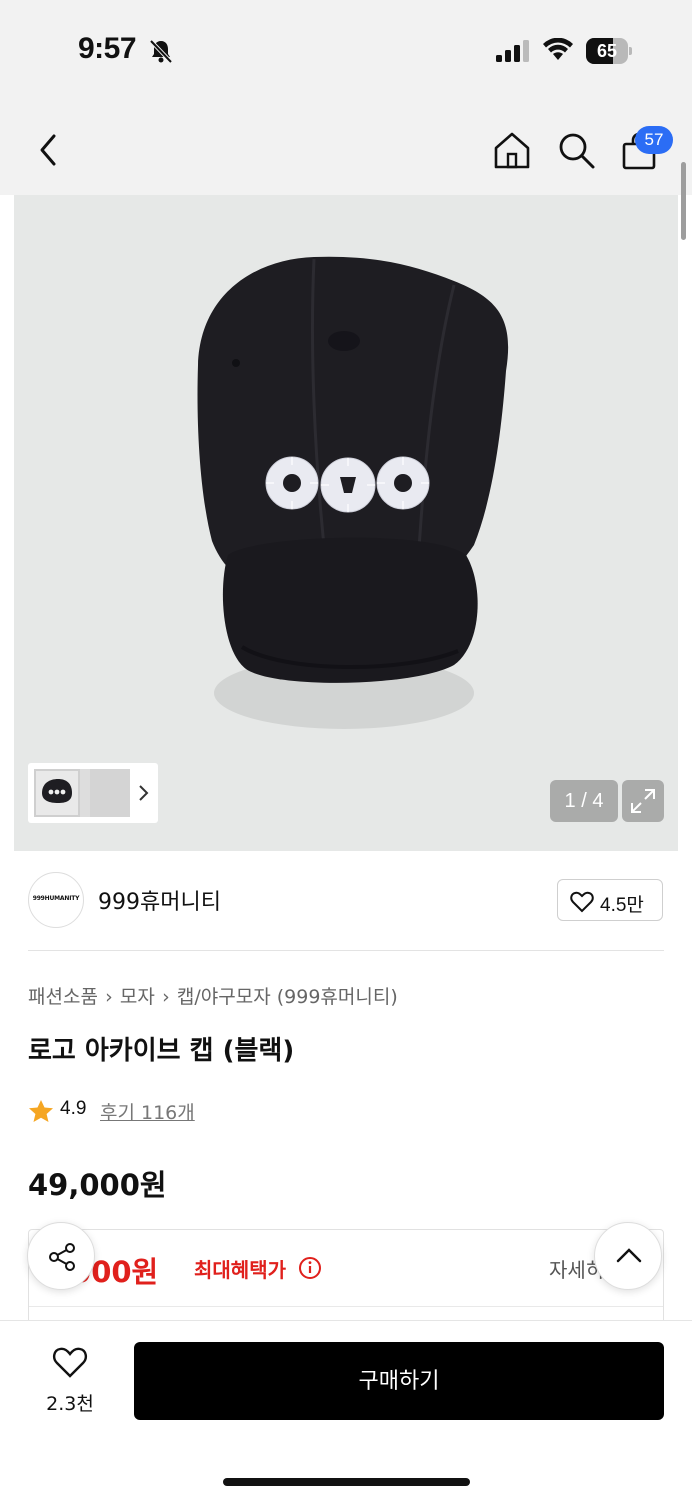 This screenshot has width=692, height=1500. Describe the element at coordinates (161, 51) in the screenshot. I see `bell-slash-icon` at that location.